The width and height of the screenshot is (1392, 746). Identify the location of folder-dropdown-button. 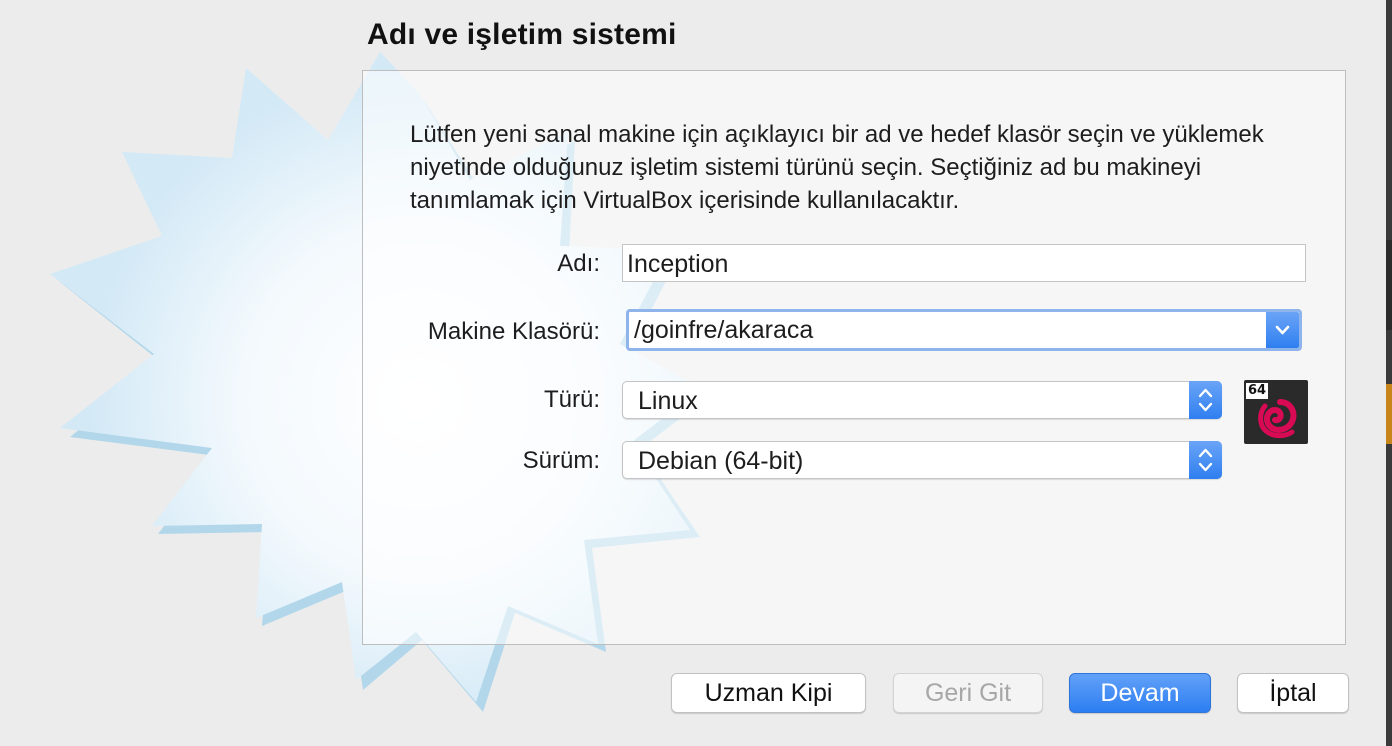
(1282, 330).